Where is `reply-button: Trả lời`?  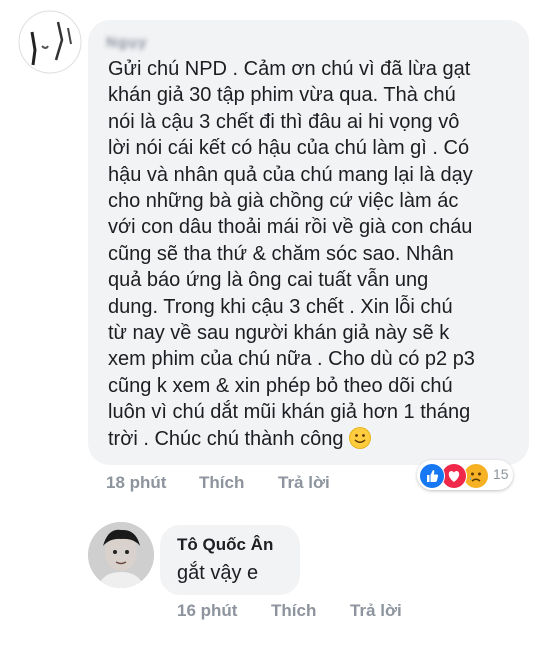
reply-button: Trả lời is located at coordinates (304, 483).